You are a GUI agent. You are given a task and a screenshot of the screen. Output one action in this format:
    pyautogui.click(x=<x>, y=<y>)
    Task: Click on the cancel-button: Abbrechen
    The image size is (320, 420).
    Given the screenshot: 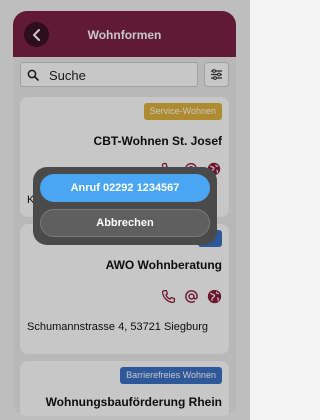 What is the action you would take?
    pyautogui.click(x=125, y=223)
    